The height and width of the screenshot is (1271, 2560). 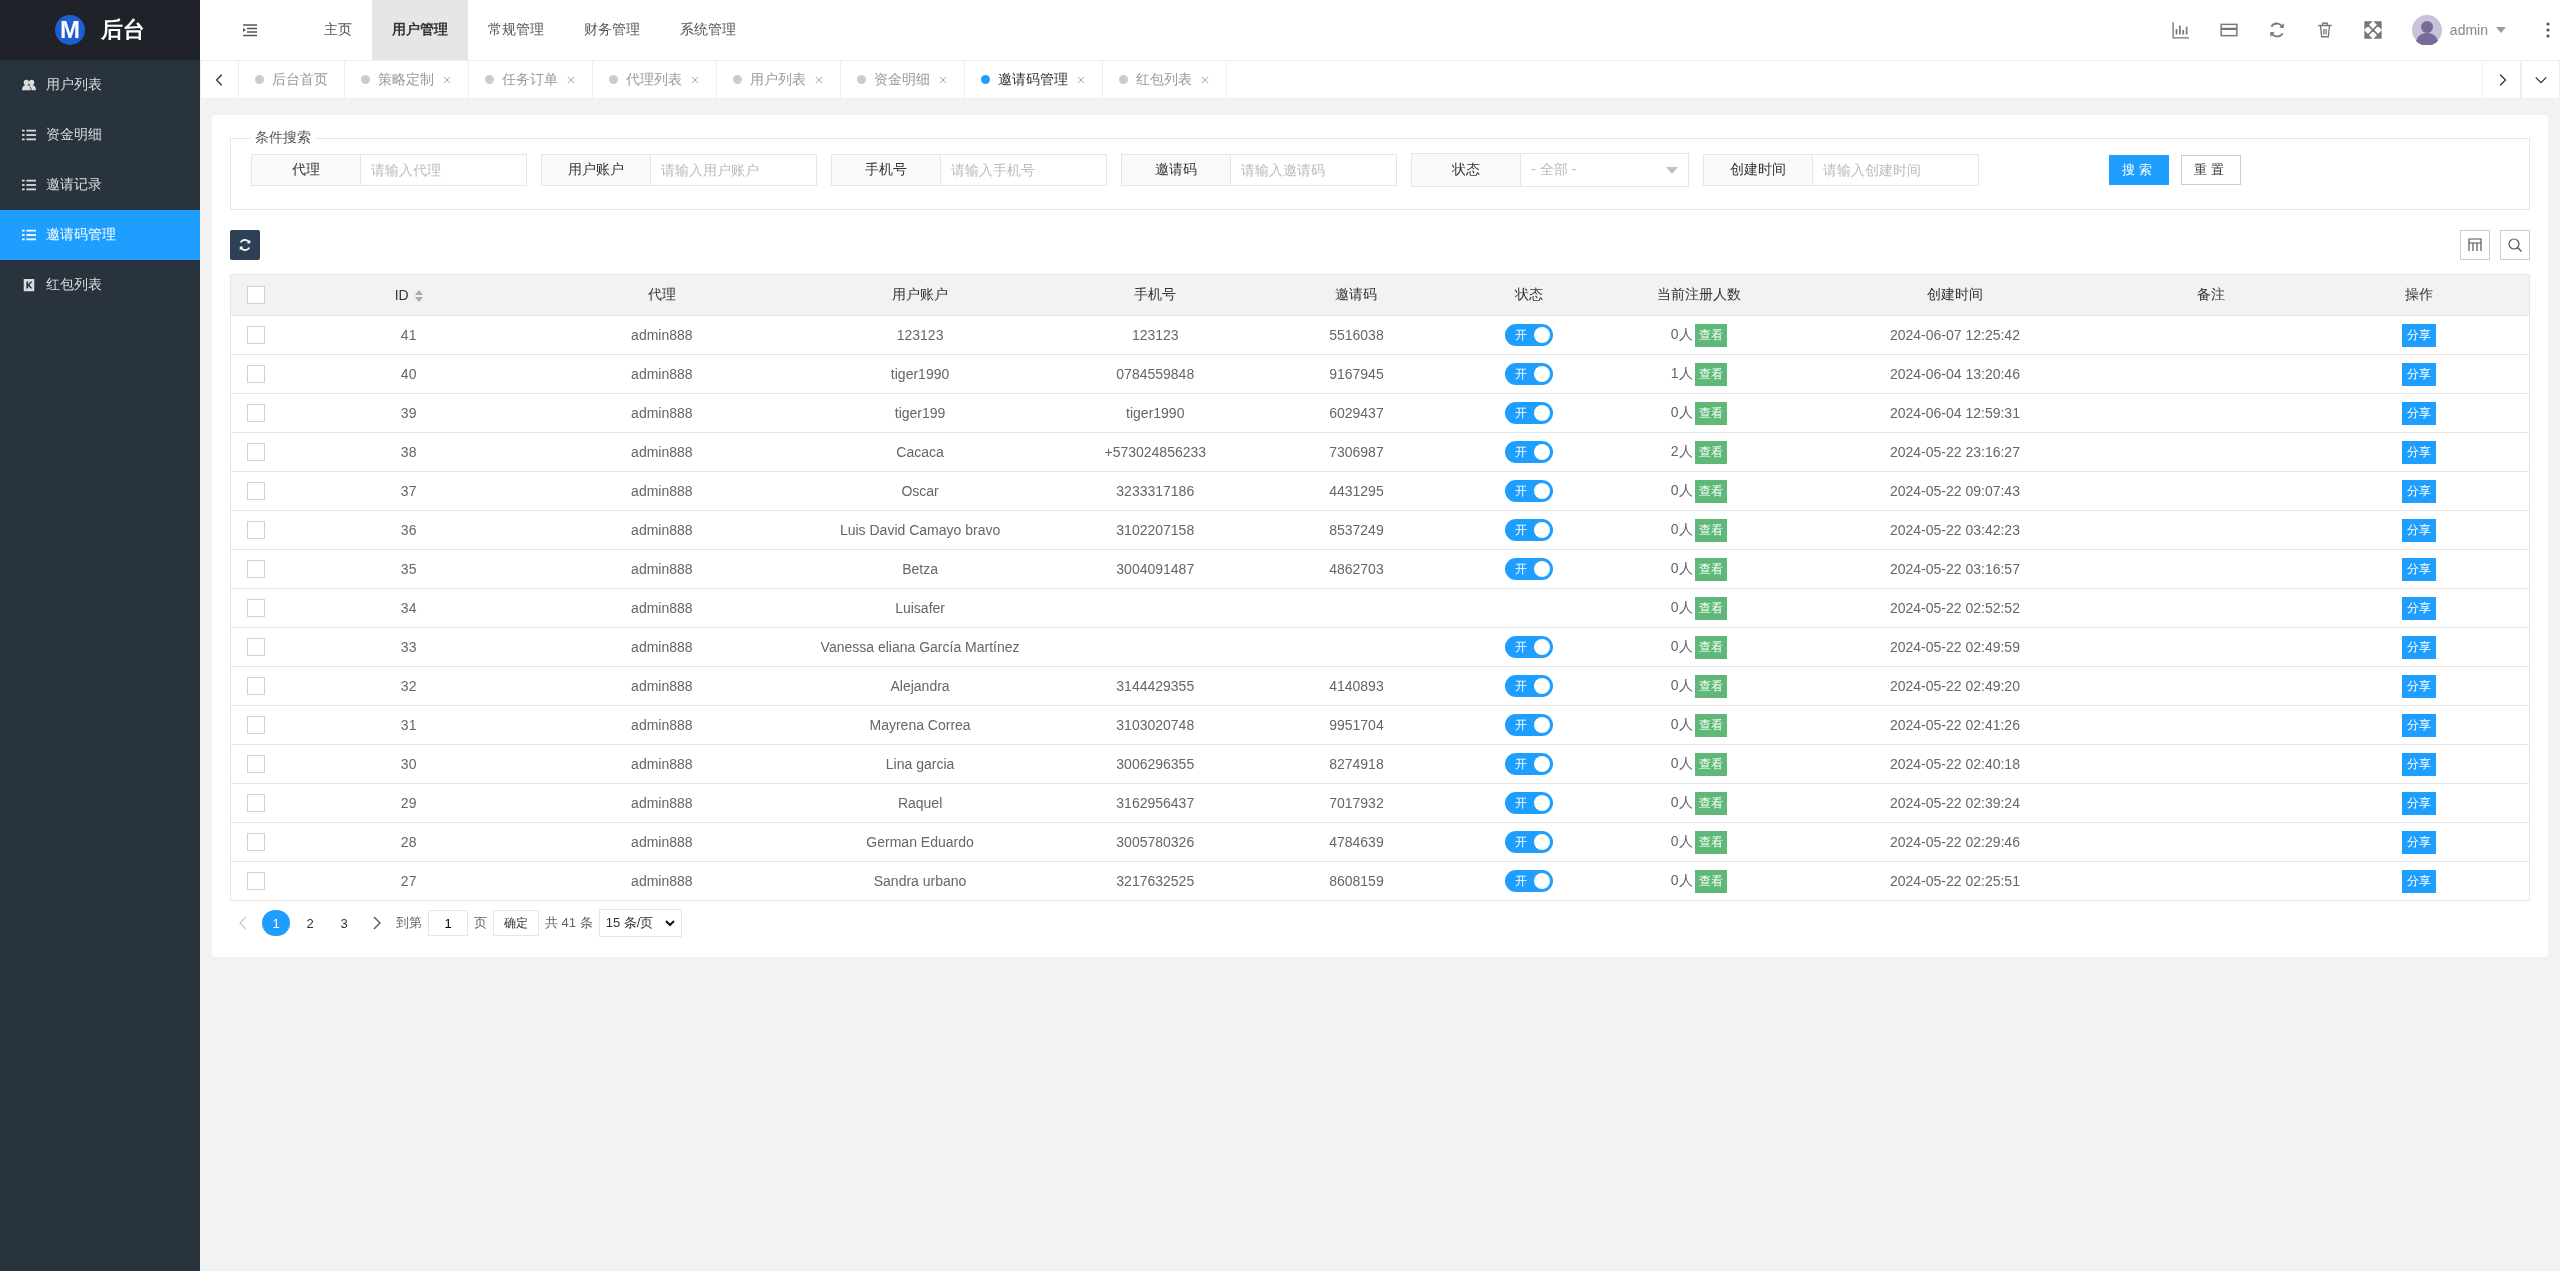 I want to click on search-button: 搜索, so click(x=2139, y=170).